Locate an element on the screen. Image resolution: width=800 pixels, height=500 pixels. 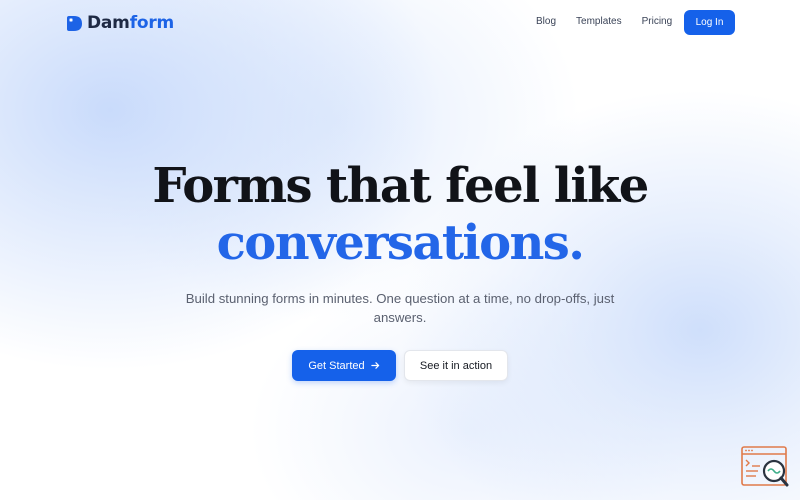
get-started-label: Get Started is located at coordinates (336, 365).